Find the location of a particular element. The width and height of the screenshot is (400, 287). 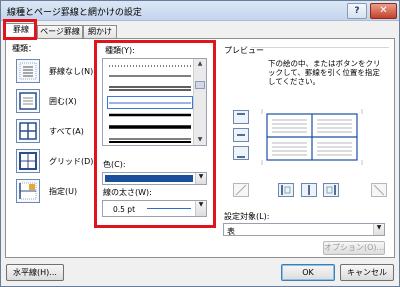

inside-vertical-icon is located at coordinates (309, 190).